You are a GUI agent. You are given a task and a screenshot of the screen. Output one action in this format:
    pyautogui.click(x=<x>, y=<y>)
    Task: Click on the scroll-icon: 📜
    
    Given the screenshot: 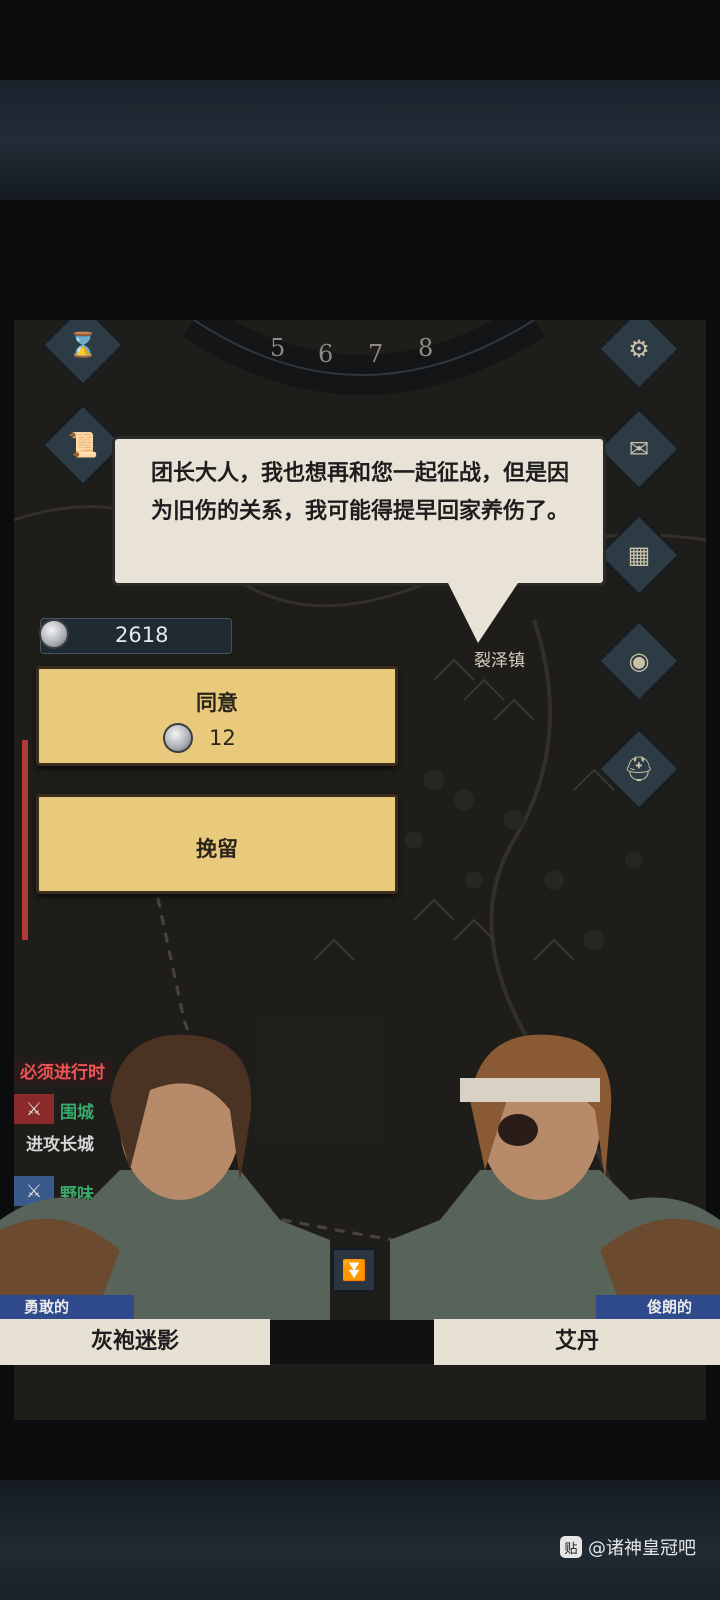 What is the action you would take?
    pyautogui.click(x=83, y=445)
    